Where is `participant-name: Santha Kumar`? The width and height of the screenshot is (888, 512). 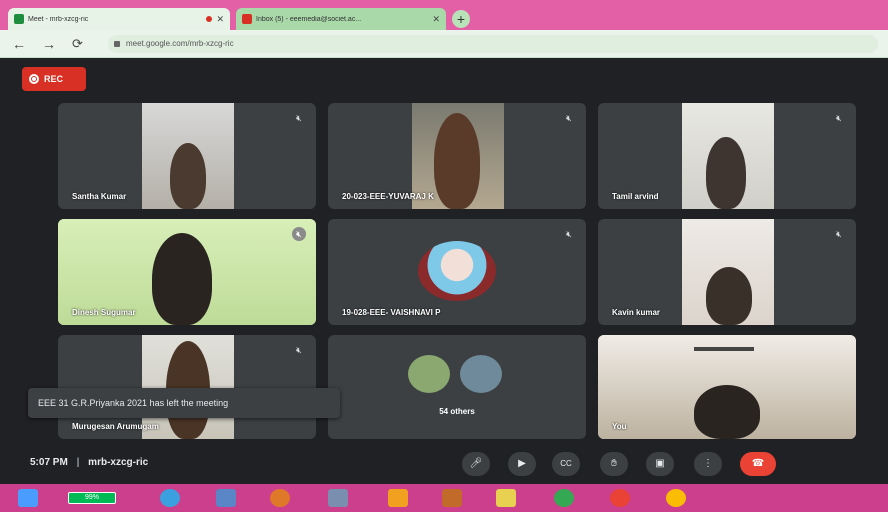 participant-name: Santha Kumar is located at coordinates (99, 196).